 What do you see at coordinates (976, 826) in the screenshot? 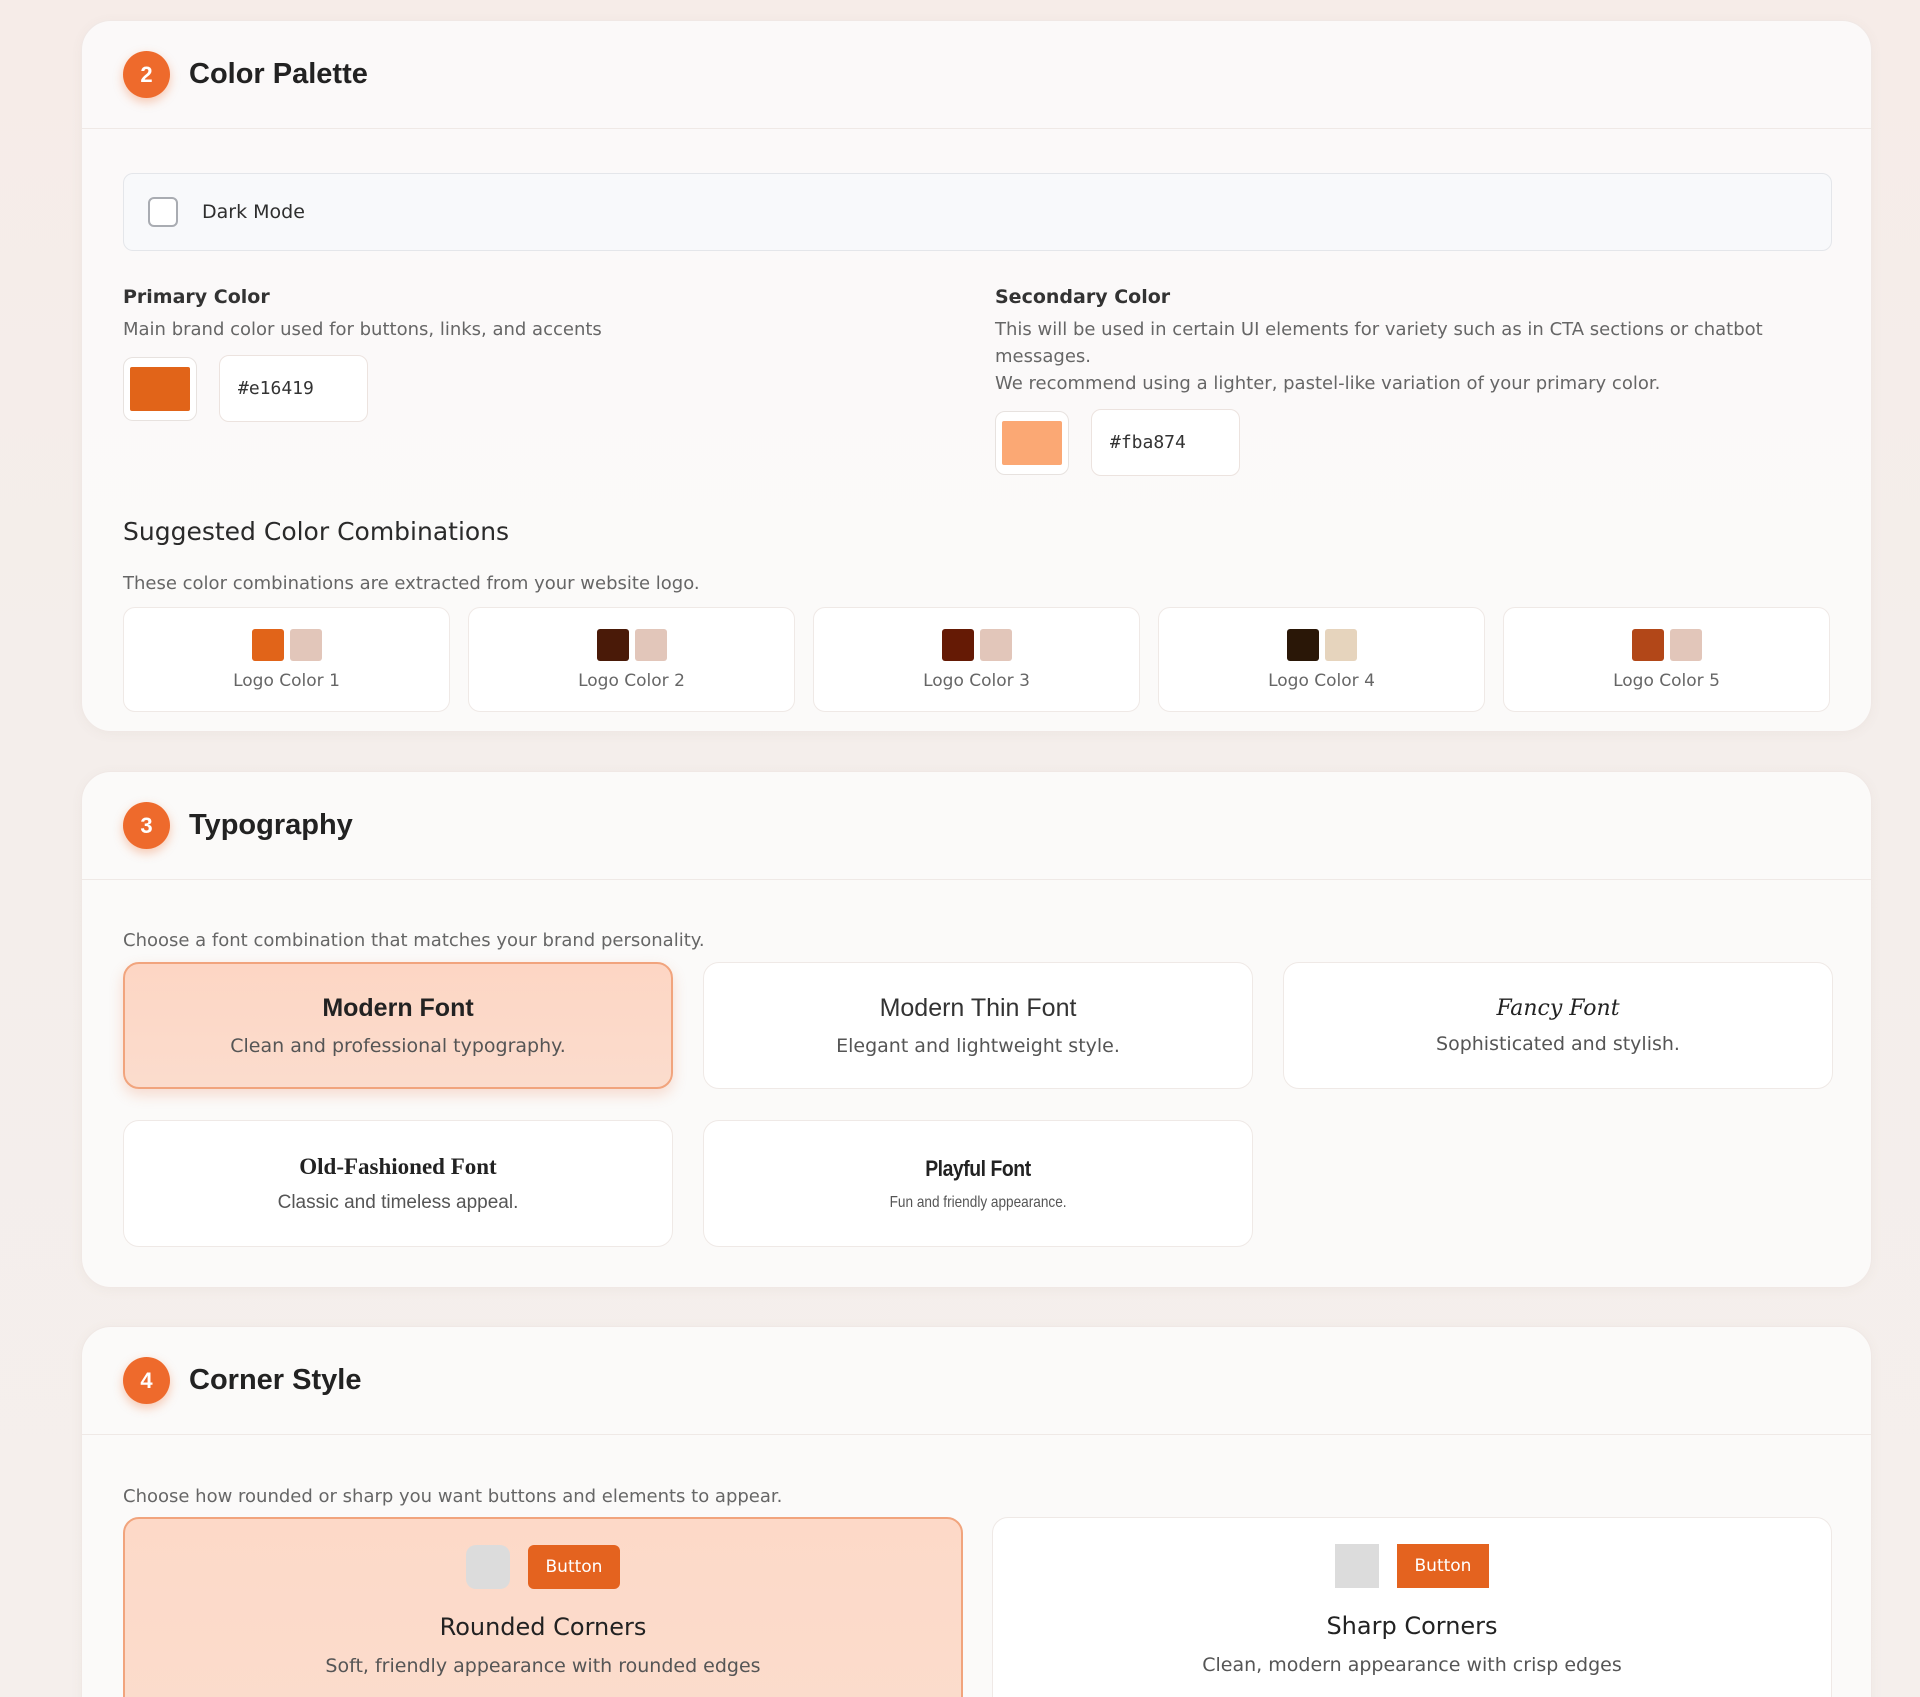
I see `typography-header: 3 Typography` at bounding box center [976, 826].